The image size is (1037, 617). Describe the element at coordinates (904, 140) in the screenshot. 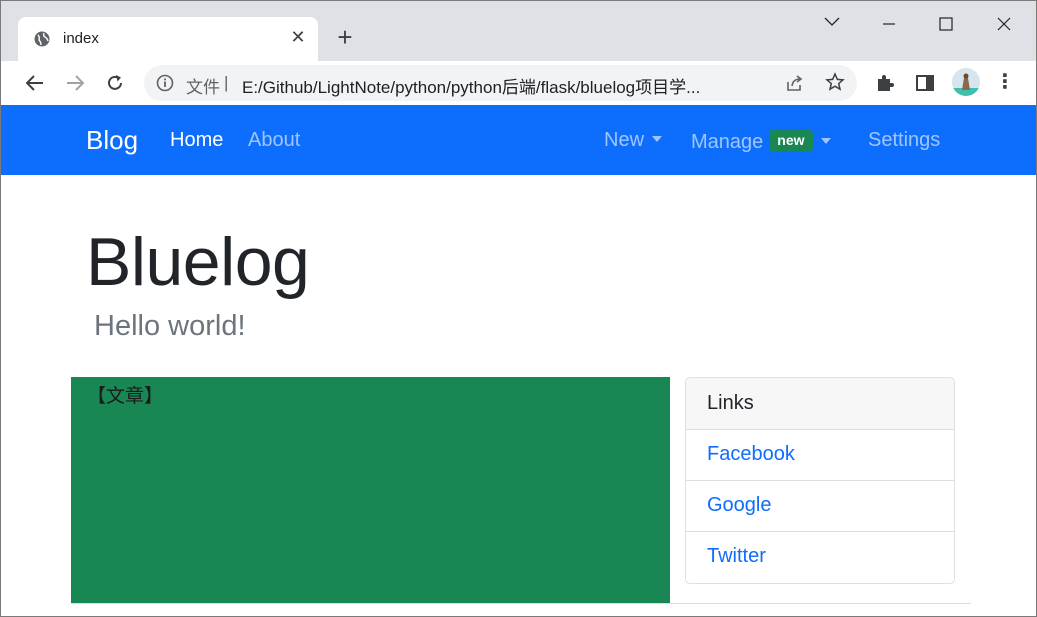

I see `nav-settings: Settings` at that location.